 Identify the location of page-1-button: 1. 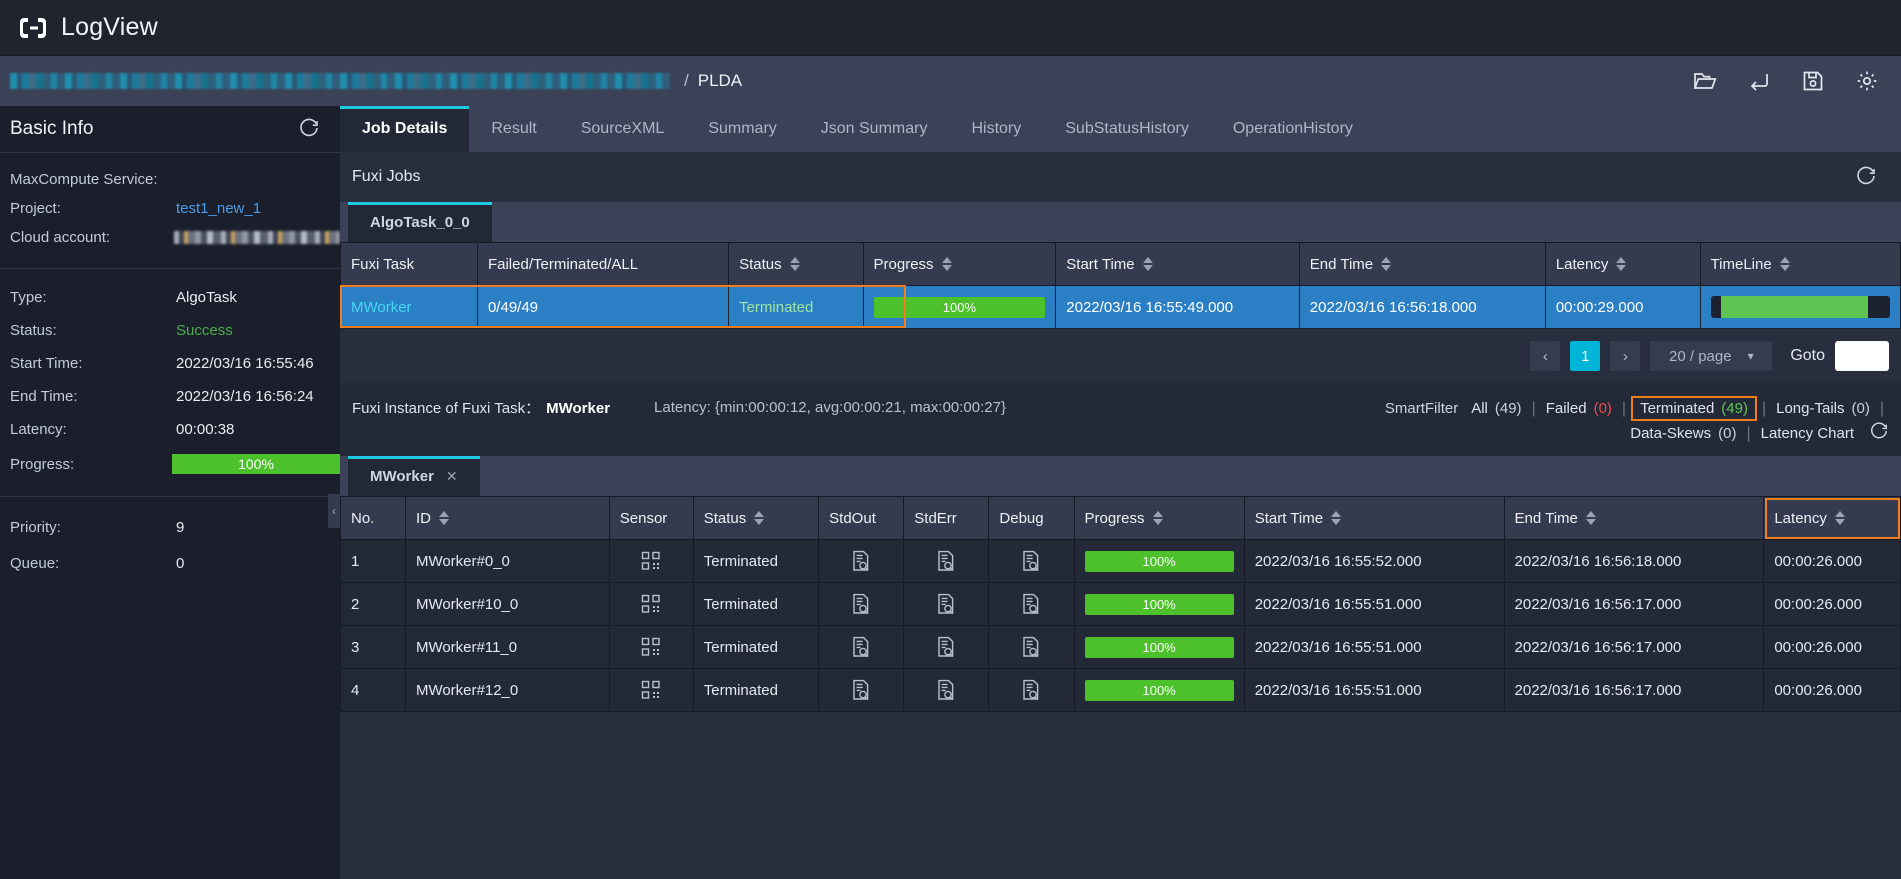
(1585, 356).